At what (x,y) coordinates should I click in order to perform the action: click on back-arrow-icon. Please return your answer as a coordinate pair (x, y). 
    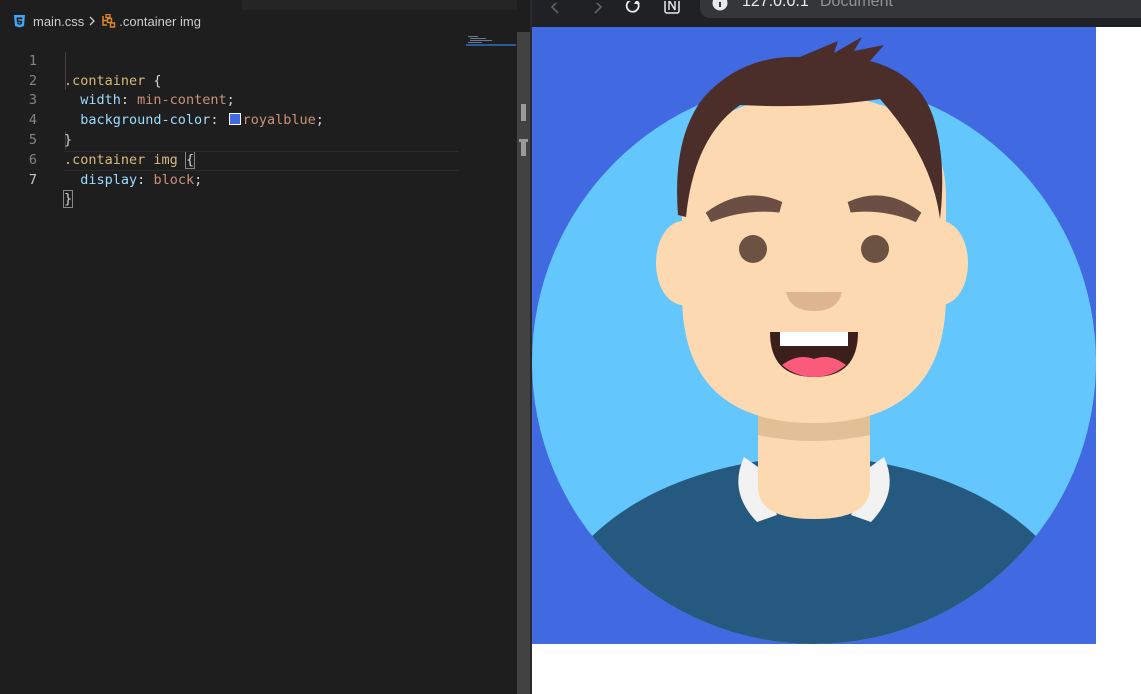
    Looking at the image, I should click on (556, 10).